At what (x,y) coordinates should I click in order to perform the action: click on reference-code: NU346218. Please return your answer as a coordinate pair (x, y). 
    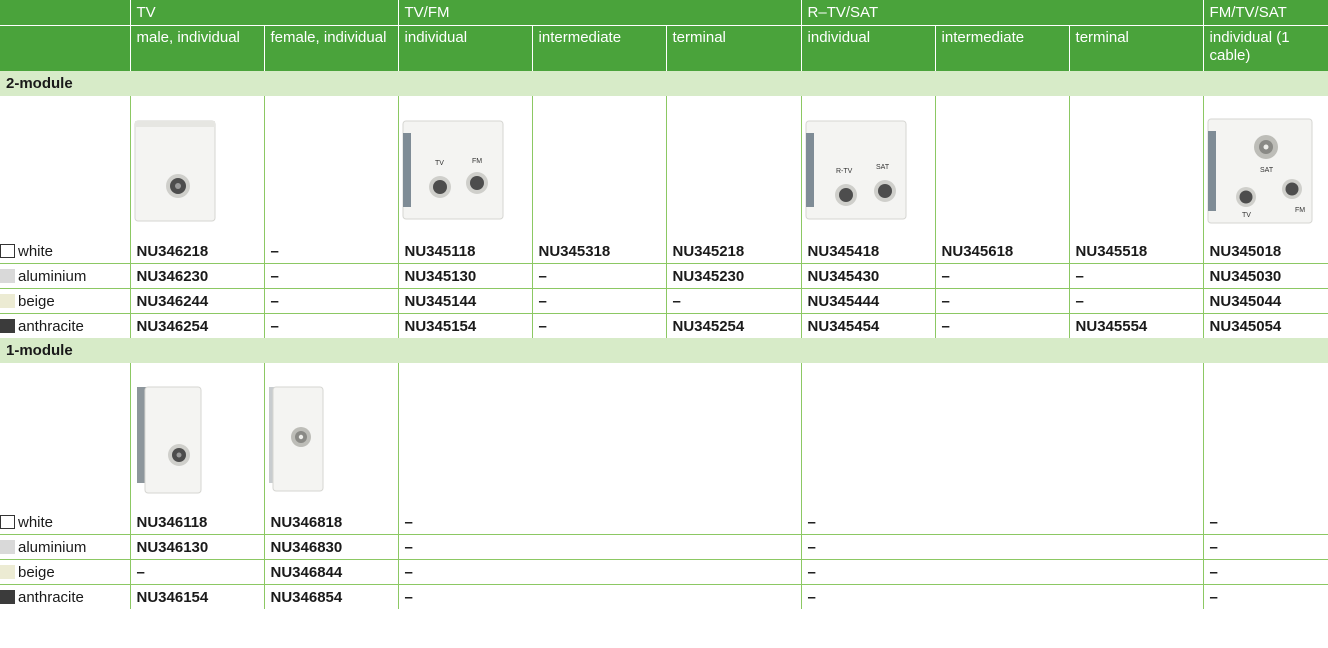
    Looking at the image, I should click on (196, 251).